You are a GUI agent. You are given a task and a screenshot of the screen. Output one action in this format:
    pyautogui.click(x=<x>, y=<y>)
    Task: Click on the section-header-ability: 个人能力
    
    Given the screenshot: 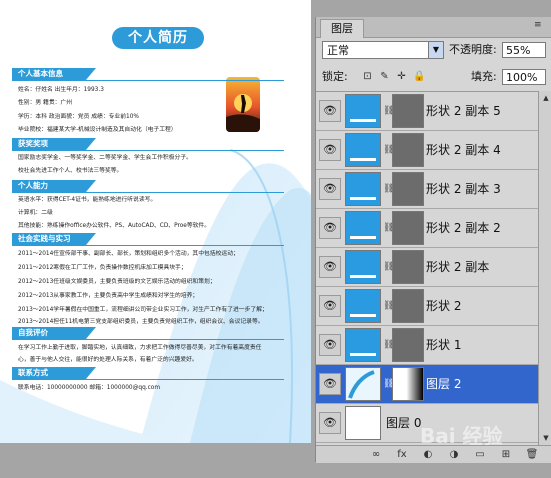 What is the action you would take?
    pyautogui.click(x=54, y=186)
    